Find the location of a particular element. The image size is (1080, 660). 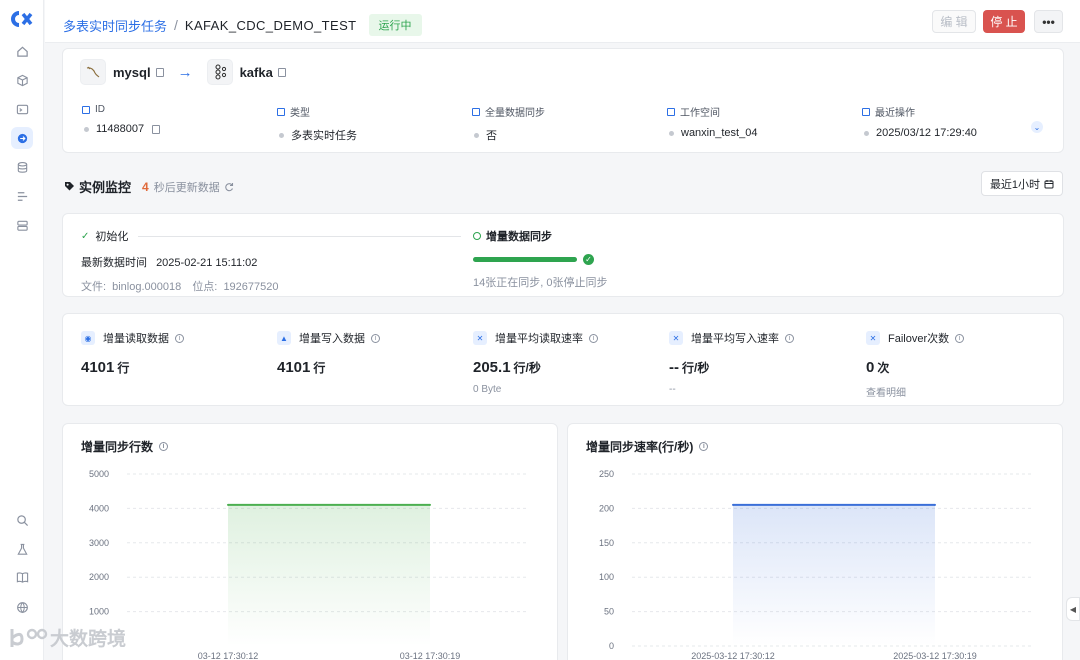

flask-icon is located at coordinates (22, 549).